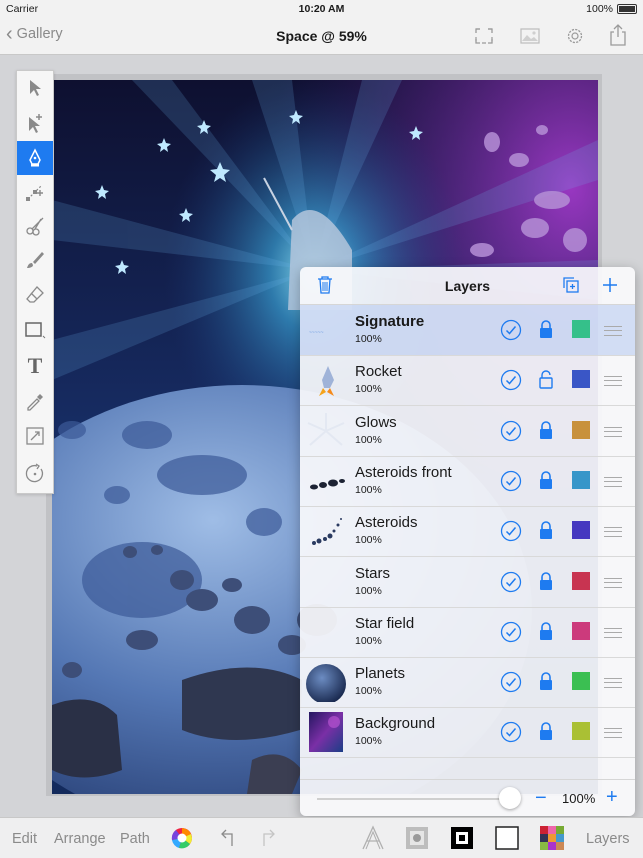  I want to click on gear-icon, so click(575, 36).